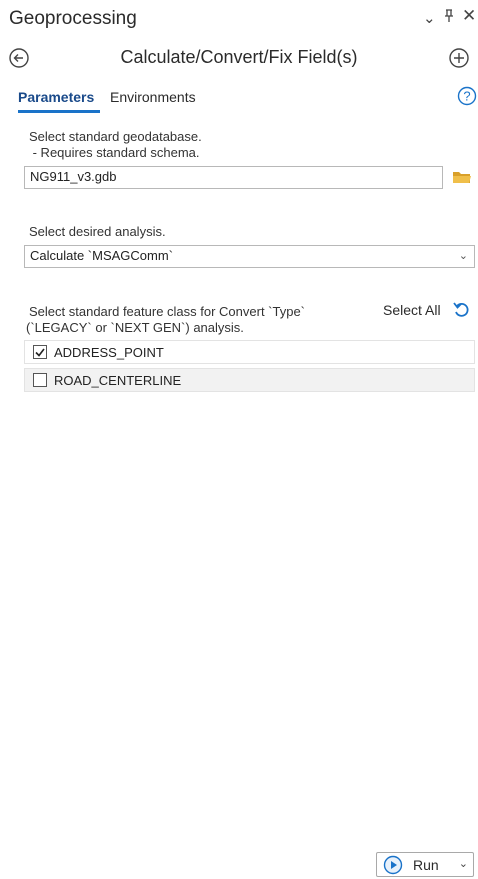 The image size is (478, 879). What do you see at coordinates (102, 255) in the screenshot?
I see `analysis-select-value: Calculate `MSAGComm`` at bounding box center [102, 255].